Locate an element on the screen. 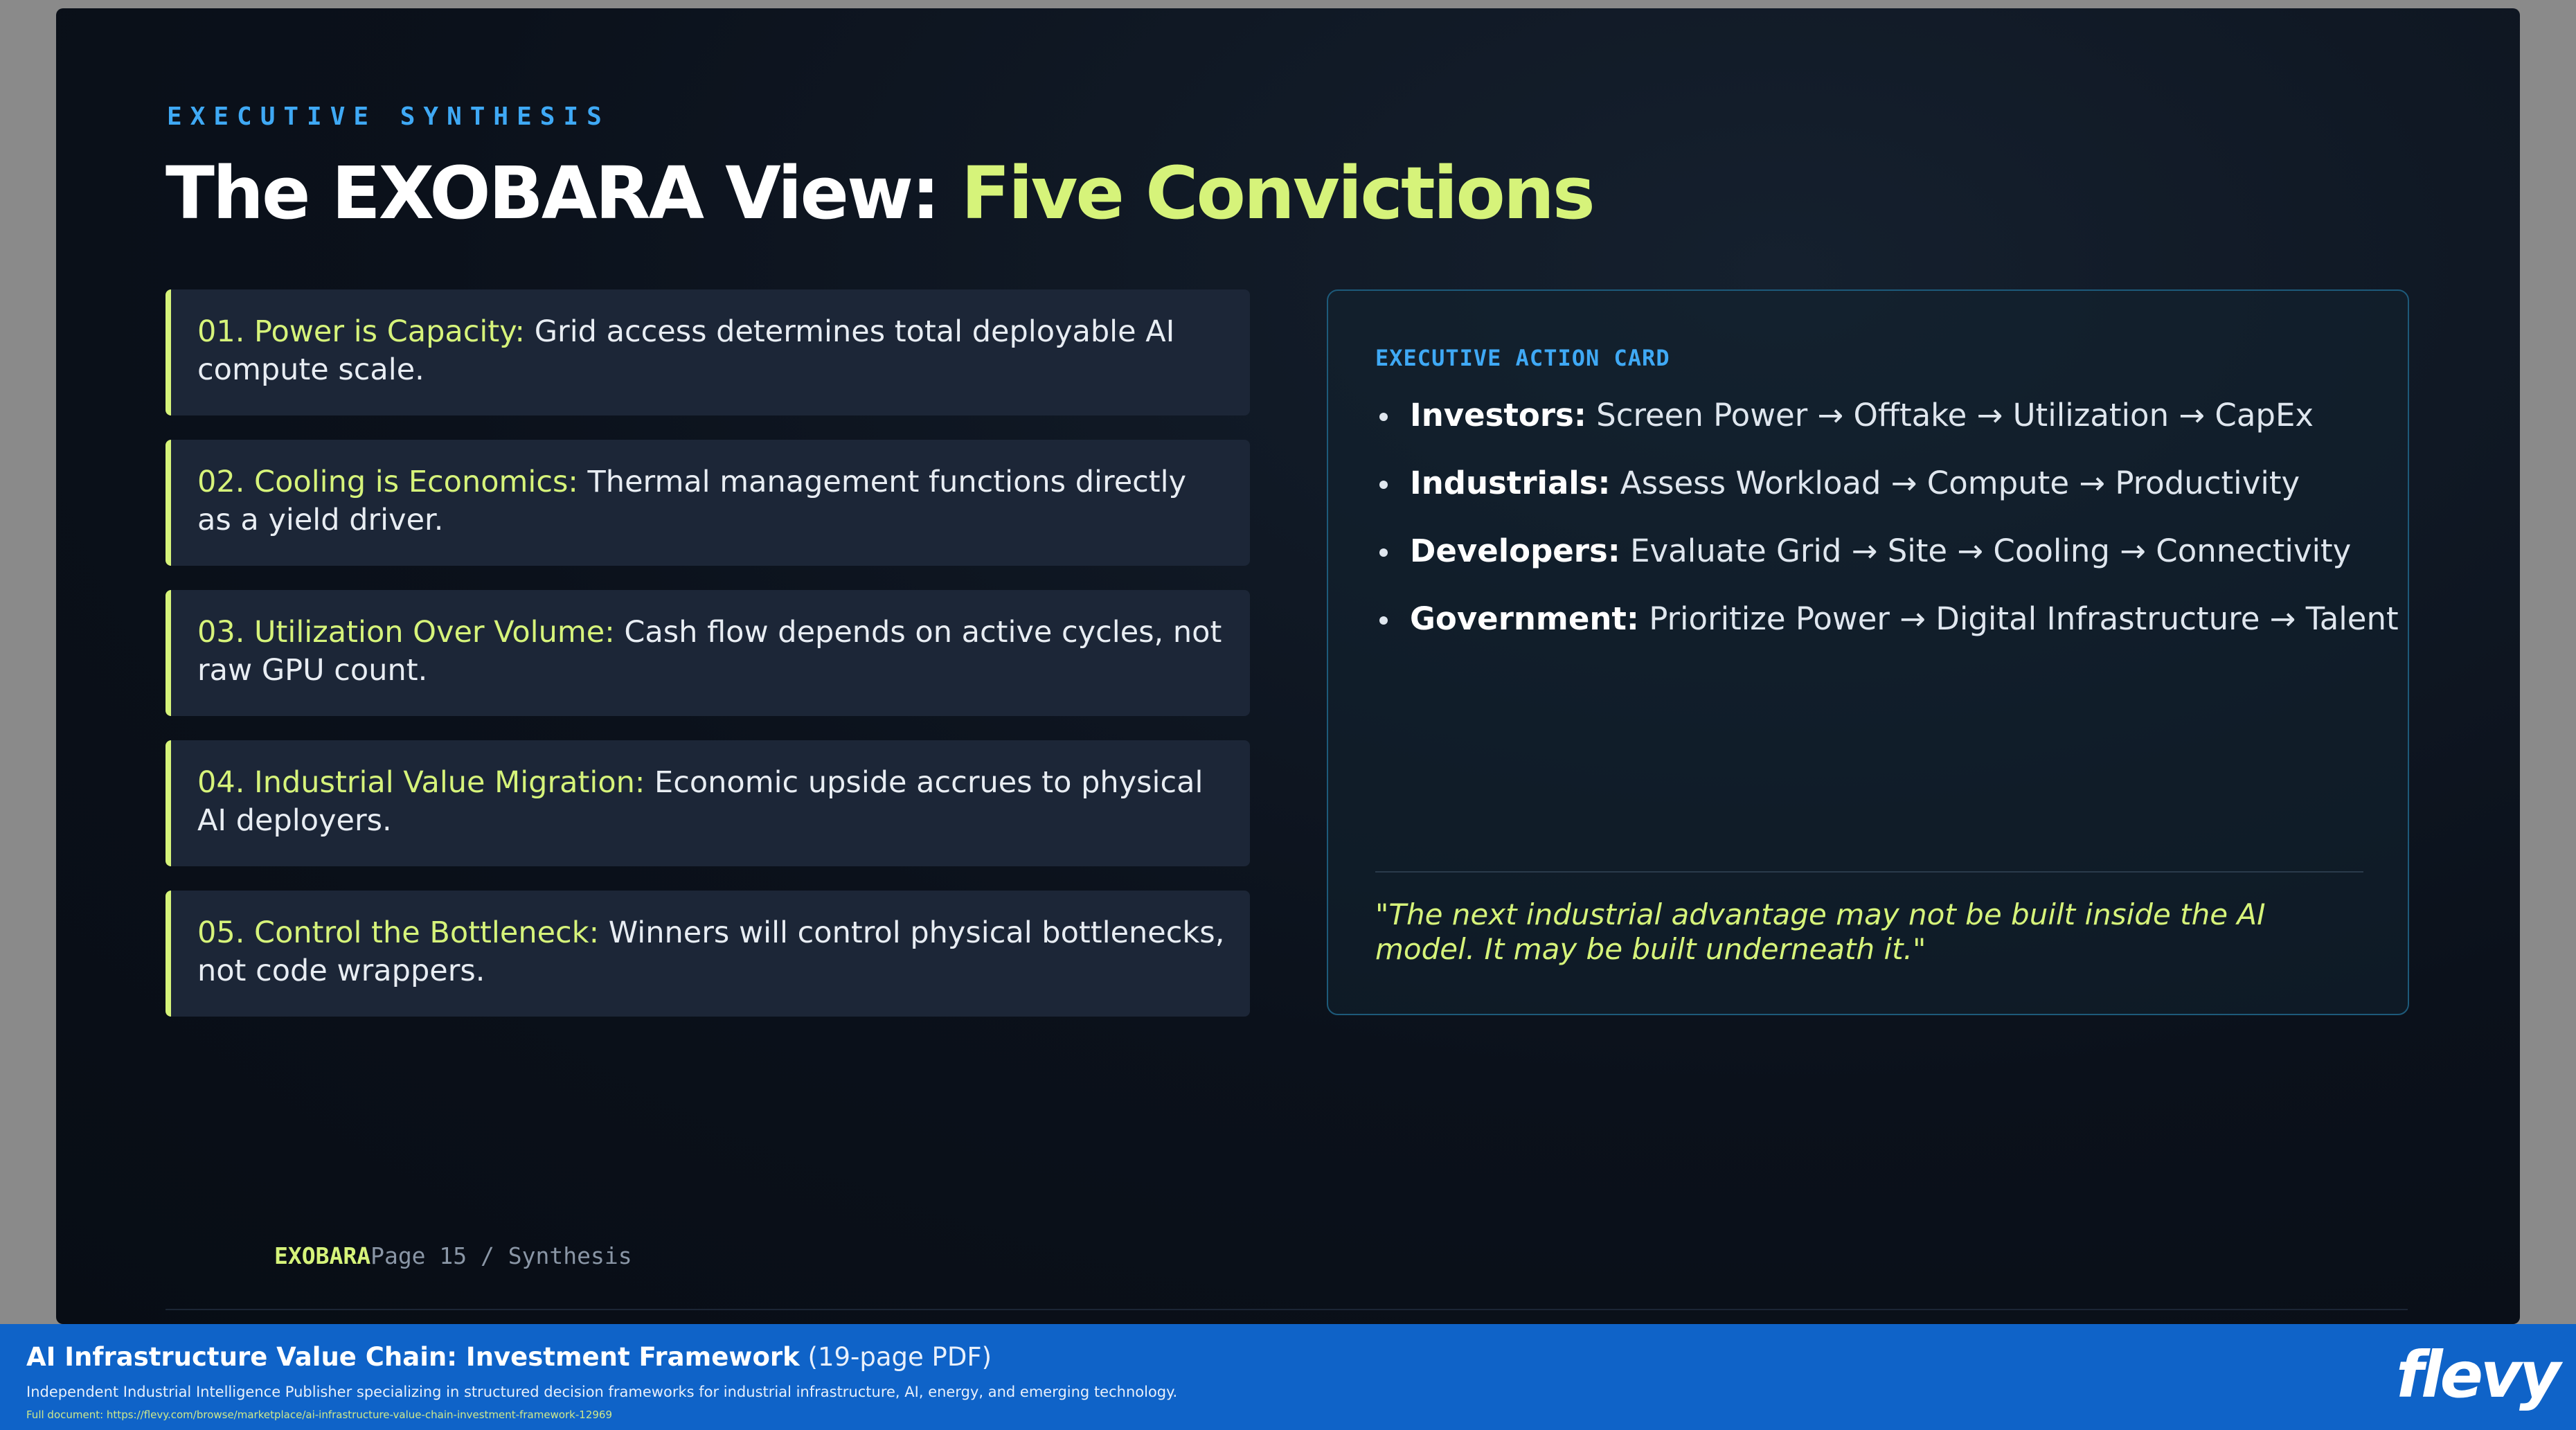  action-audience: Government: is located at coordinates (1525, 618).